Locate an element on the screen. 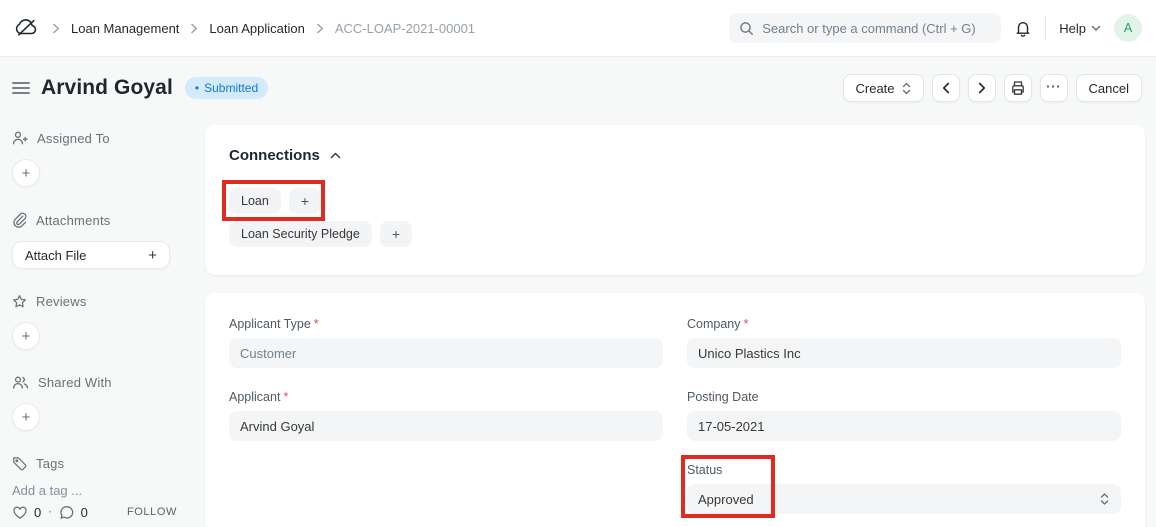 The width and height of the screenshot is (1156, 527). breadcrumb-loan-application: Loan Application is located at coordinates (256, 28).